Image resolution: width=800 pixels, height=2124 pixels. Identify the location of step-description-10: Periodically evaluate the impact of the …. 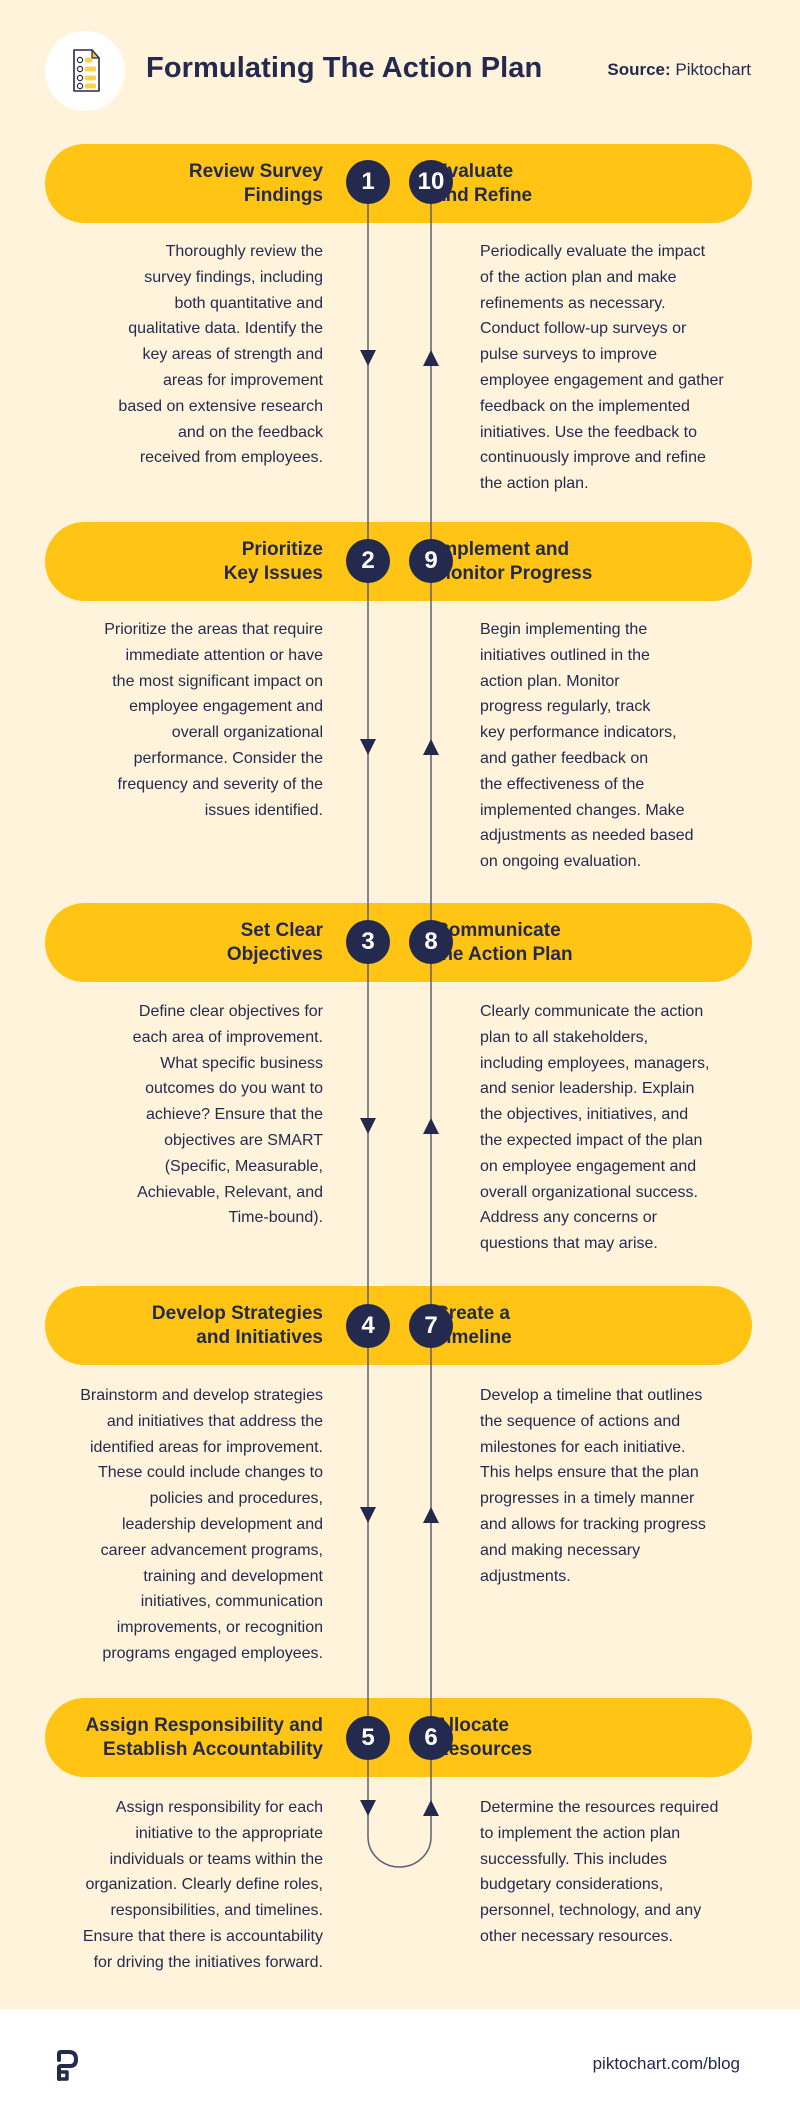
(602, 368).